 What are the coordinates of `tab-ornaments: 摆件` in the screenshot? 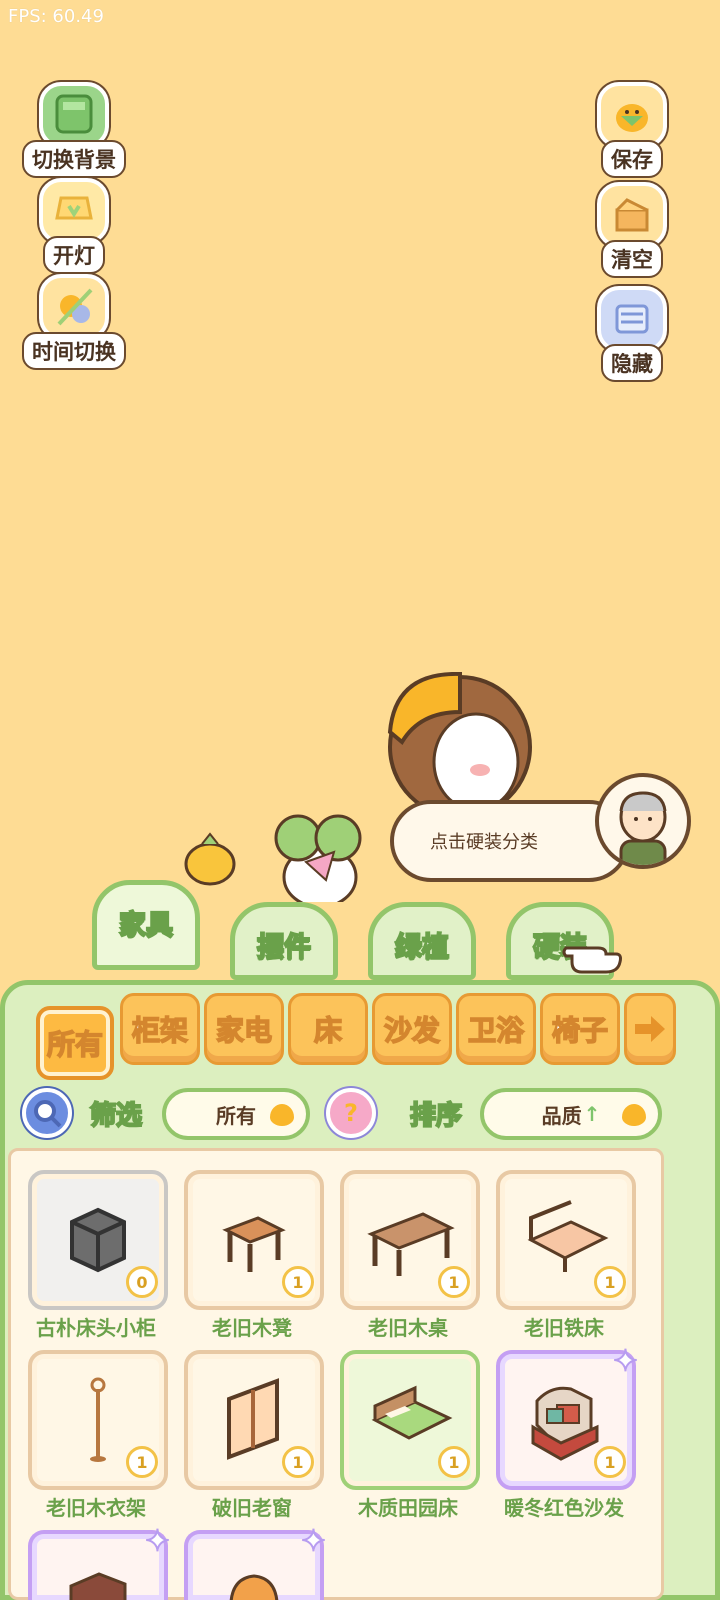 It's located at (284, 941).